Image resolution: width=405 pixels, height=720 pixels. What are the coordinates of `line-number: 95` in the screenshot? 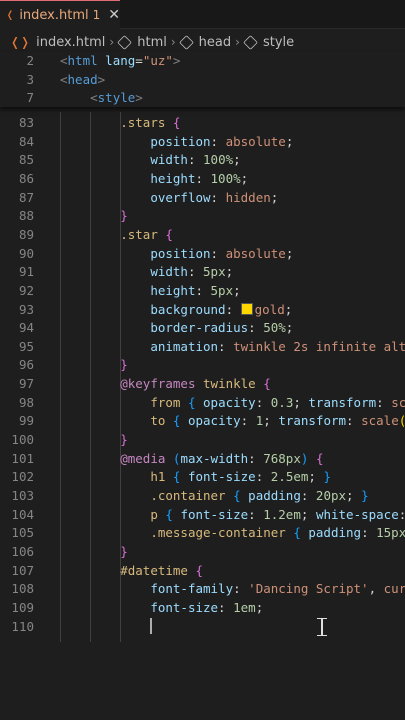 It's located at (26, 346).